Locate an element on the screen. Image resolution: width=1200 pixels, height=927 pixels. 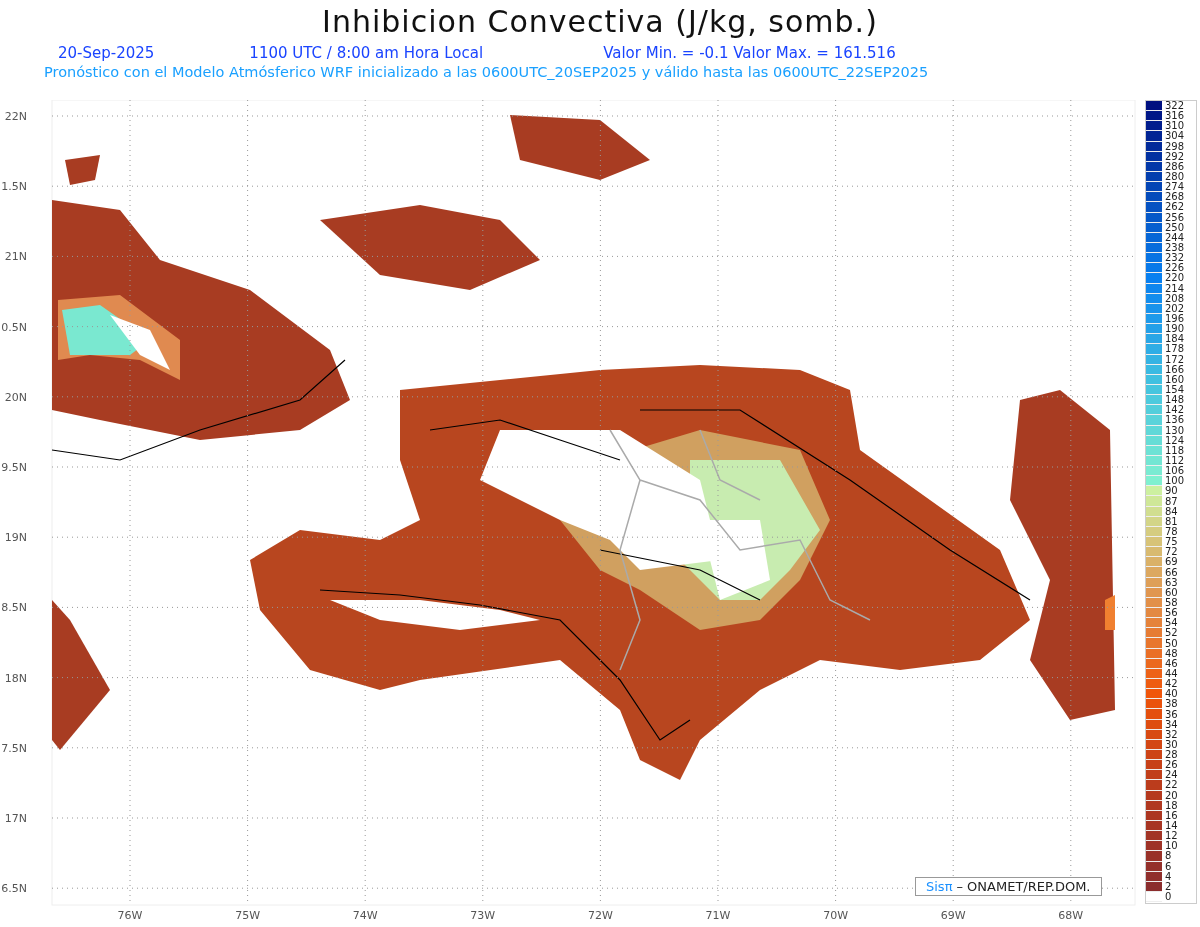
legend-value: 178 is located at coordinates (1175, 349).